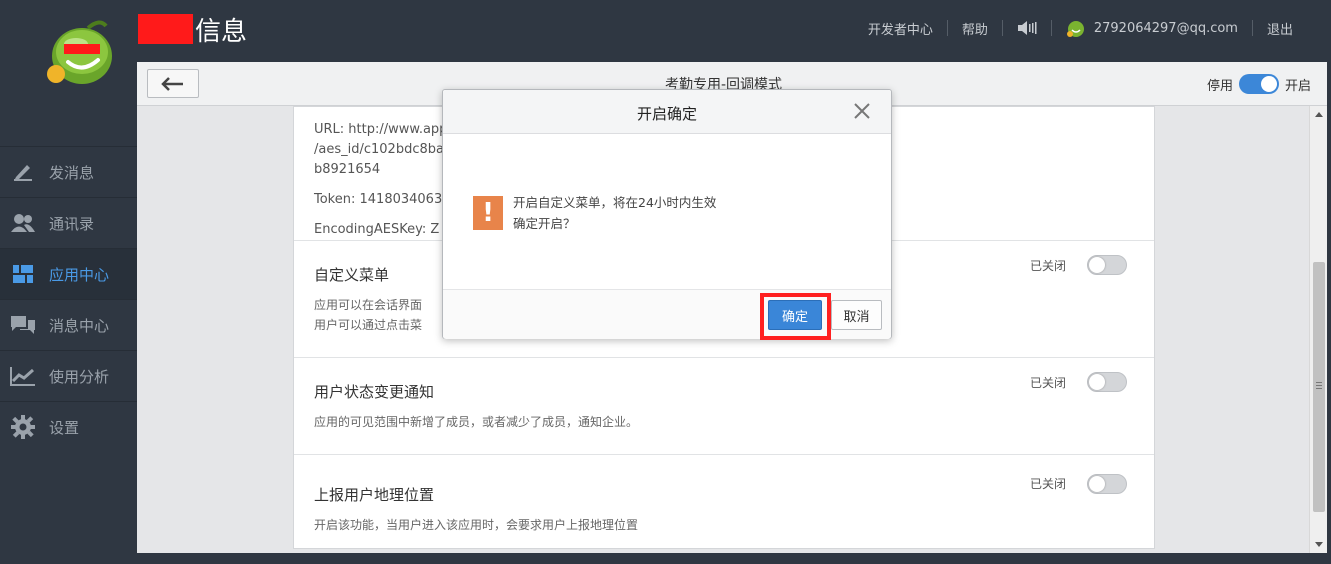 This screenshot has width=1331, height=564. What do you see at coordinates (1075, 29) in the screenshot?
I see `avatar-icon` at bounding box center [1075, 29].